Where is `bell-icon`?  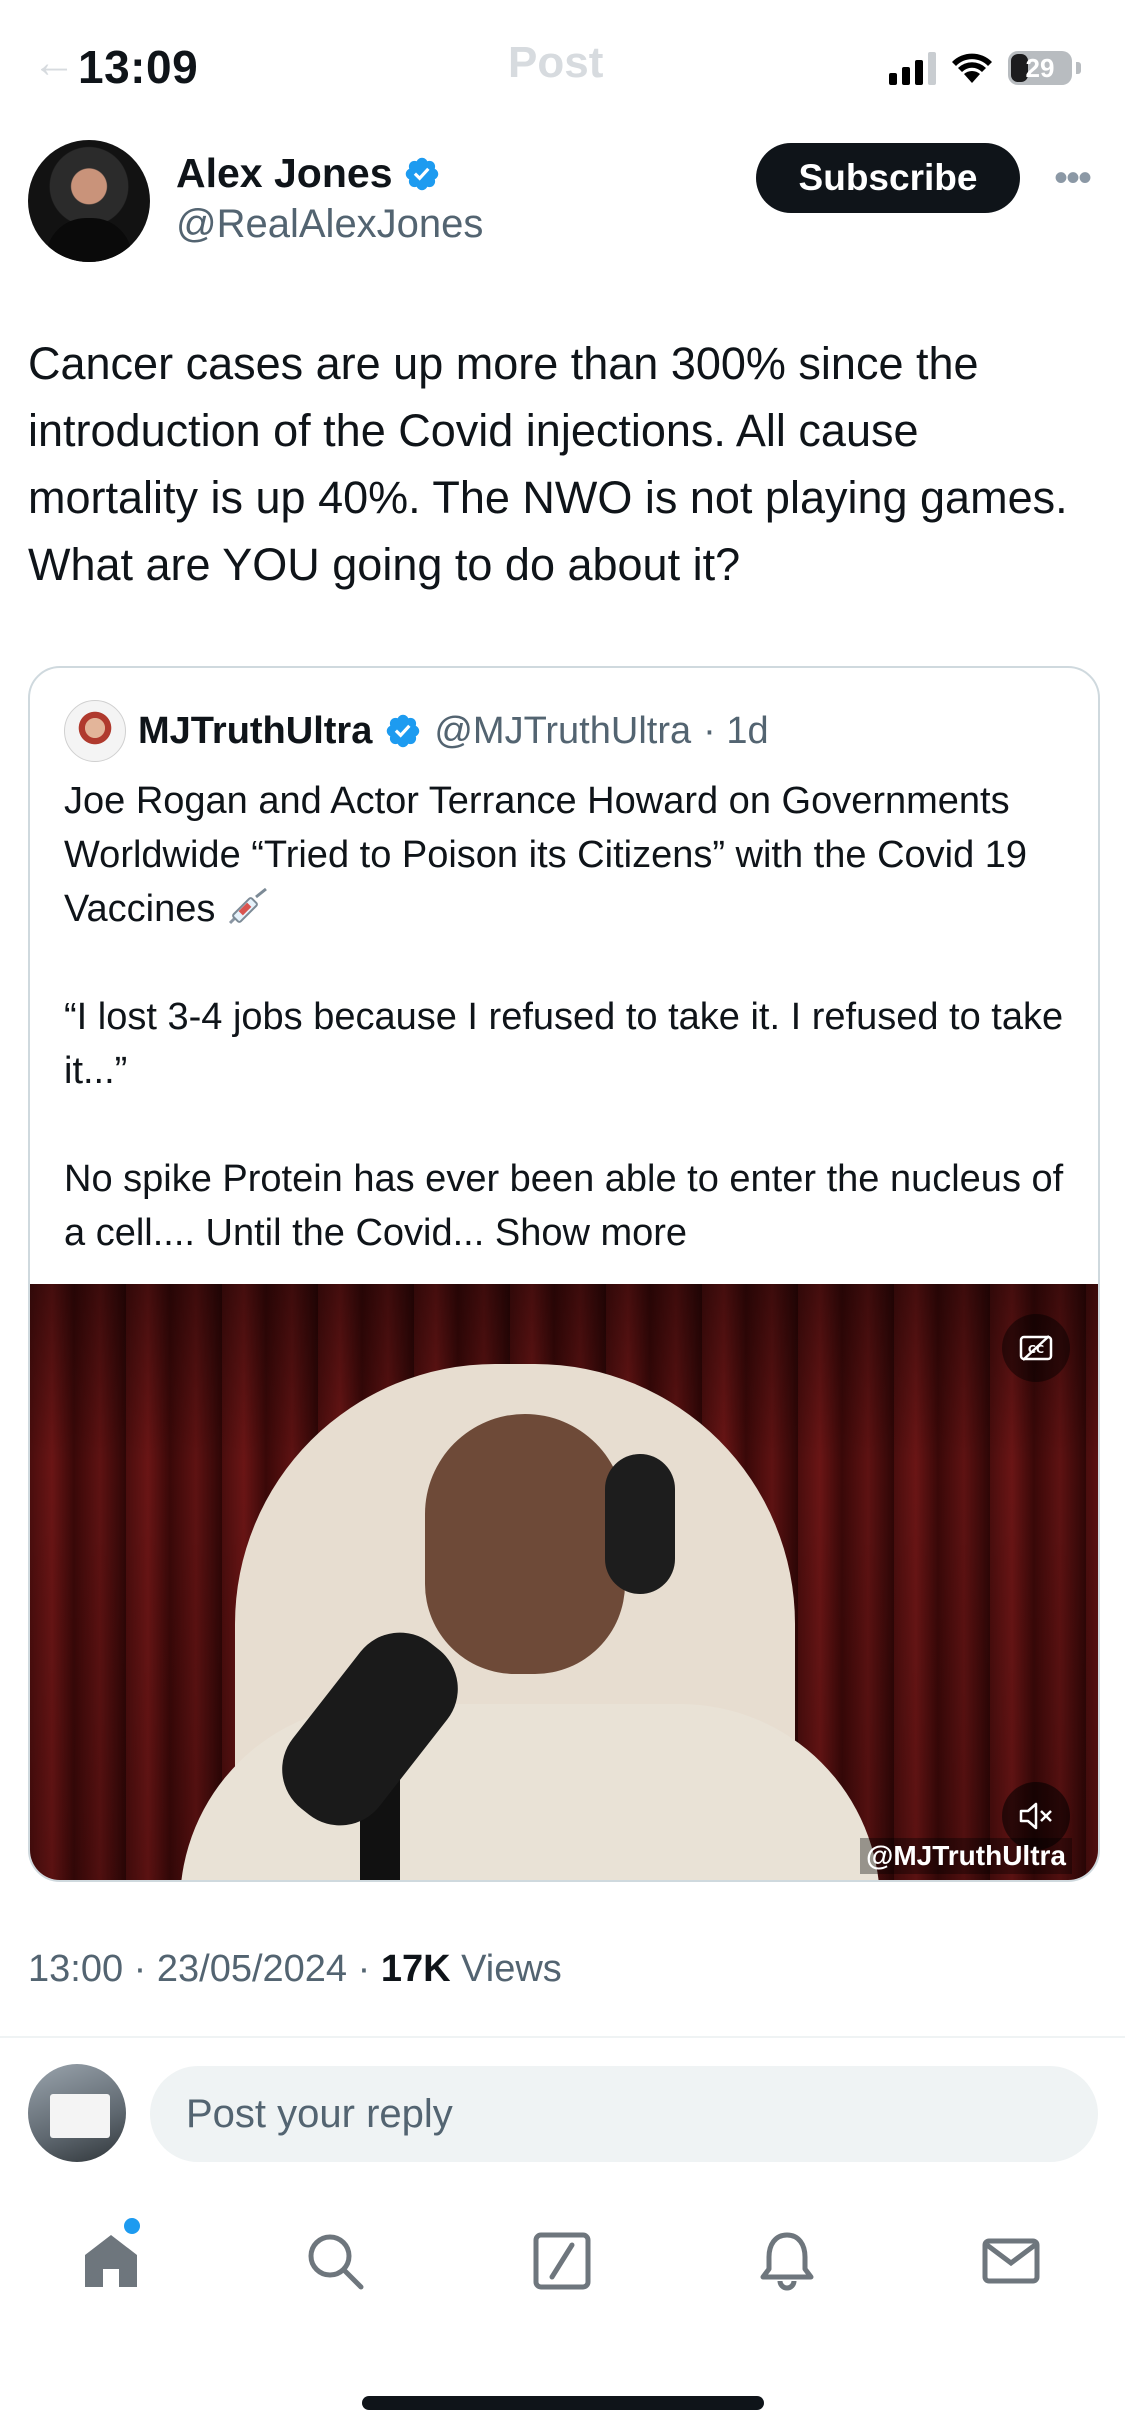 bell-icon is located at coordinates (787, 2261).